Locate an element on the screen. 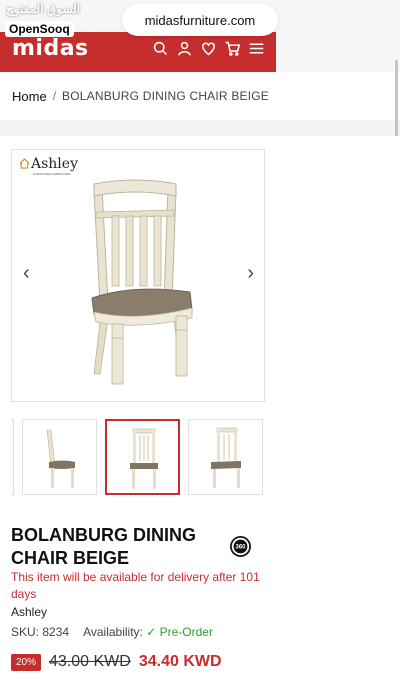 The image size is (400, 691). heart-icon is located at coordinates (208, 48).